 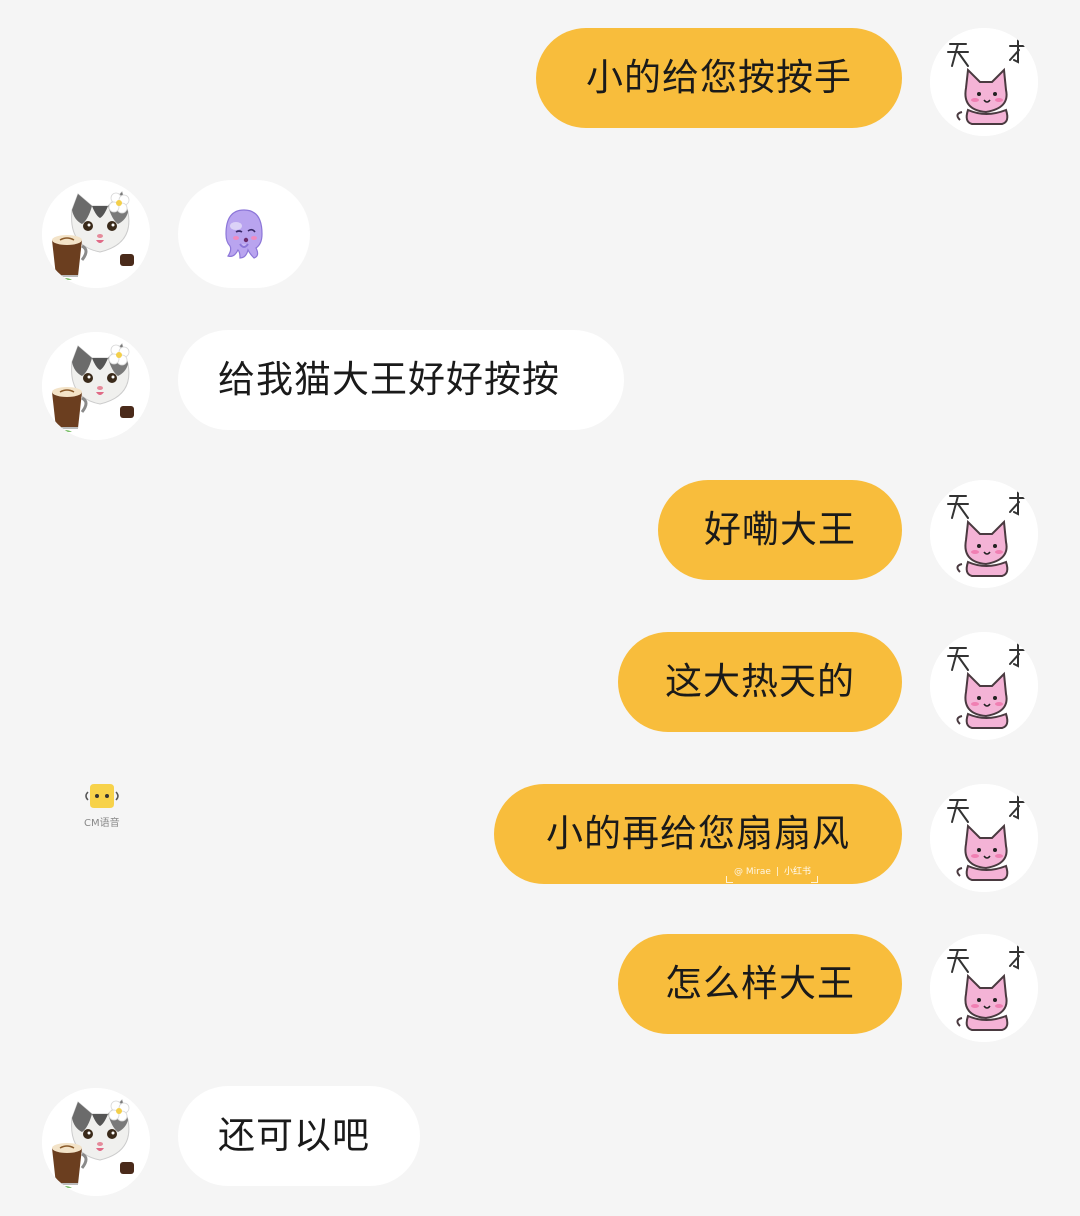 What do you see at coordinates (540, 985) in the screenshot?
I see `message-row-outgoing: 怎么样大王` at bounding box center [540, 985].